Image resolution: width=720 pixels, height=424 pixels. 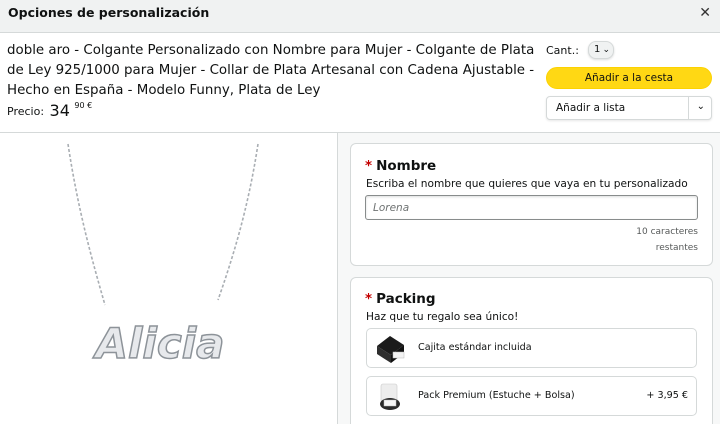 What do you see at coordinates (629, 108) in the screenshot?
I see `add-to-list-button: Añadir a lista ⌄` at bounding box center [629, 108].